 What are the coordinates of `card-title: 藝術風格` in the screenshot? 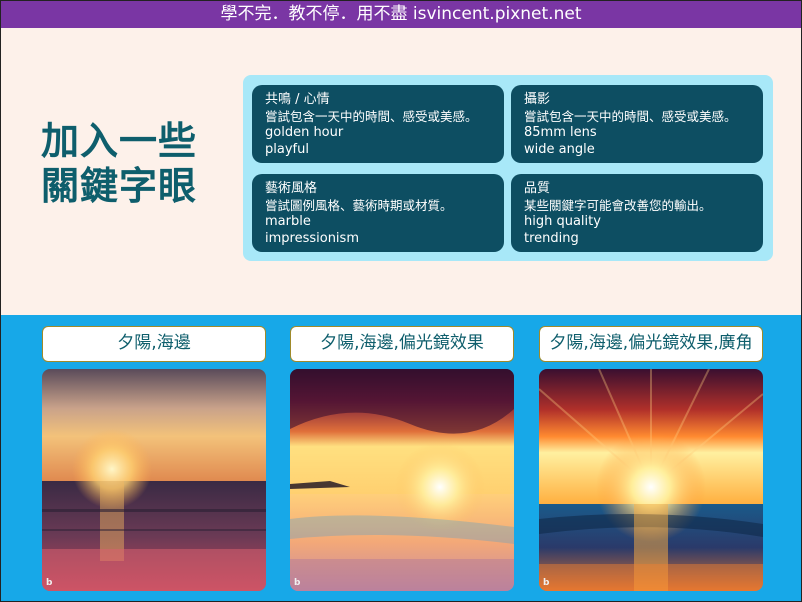 It's located at (291, 188).